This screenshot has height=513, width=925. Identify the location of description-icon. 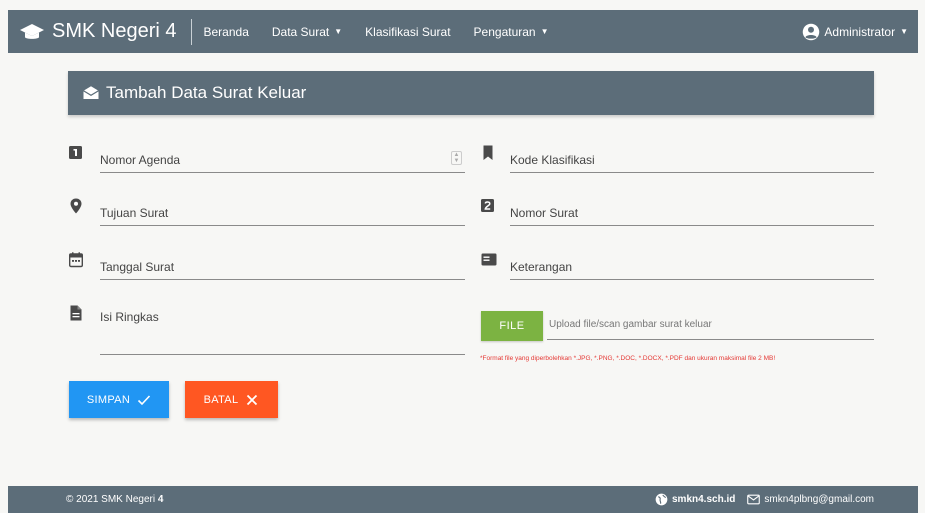
(76, 313).